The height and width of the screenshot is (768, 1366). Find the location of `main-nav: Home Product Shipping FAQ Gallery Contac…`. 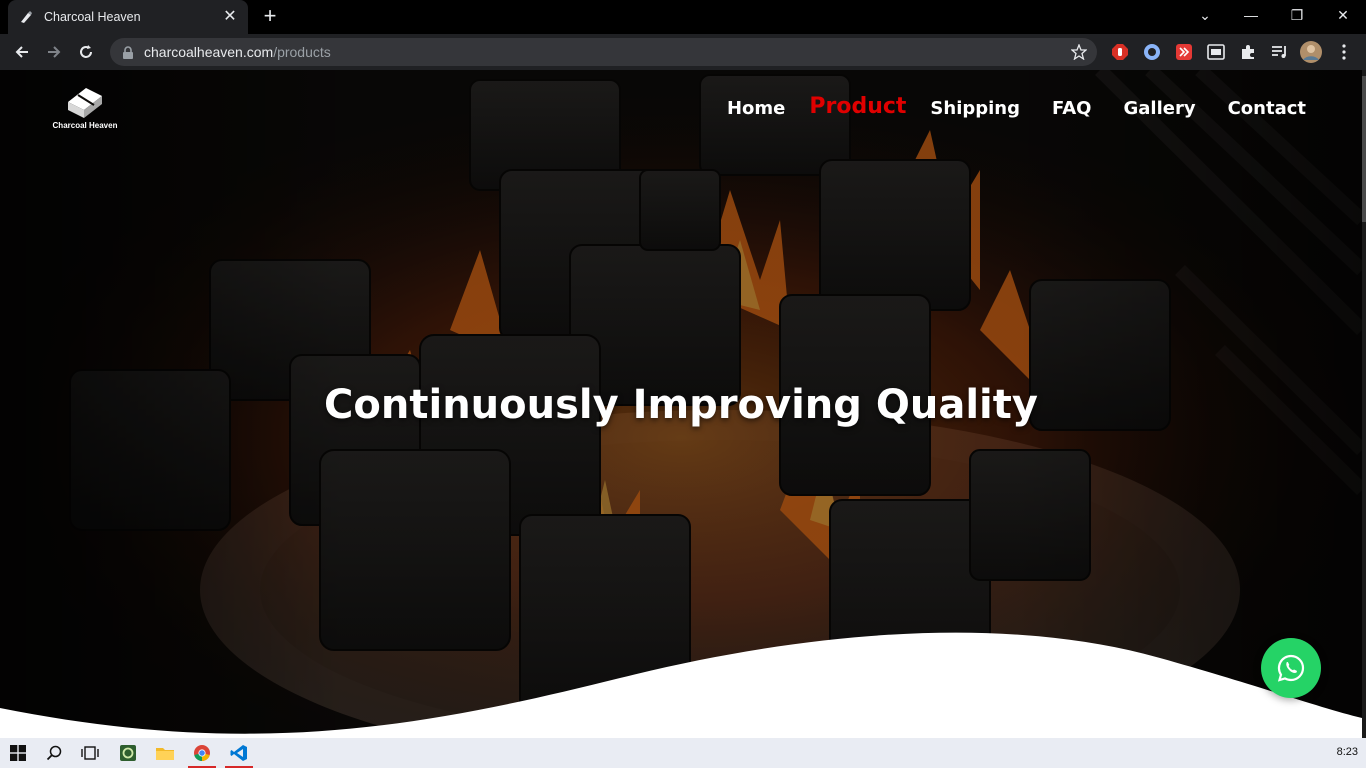

main-nav: Home Product Shipping FAQ Gallery Contac… is located at coordinates (1016, 107).